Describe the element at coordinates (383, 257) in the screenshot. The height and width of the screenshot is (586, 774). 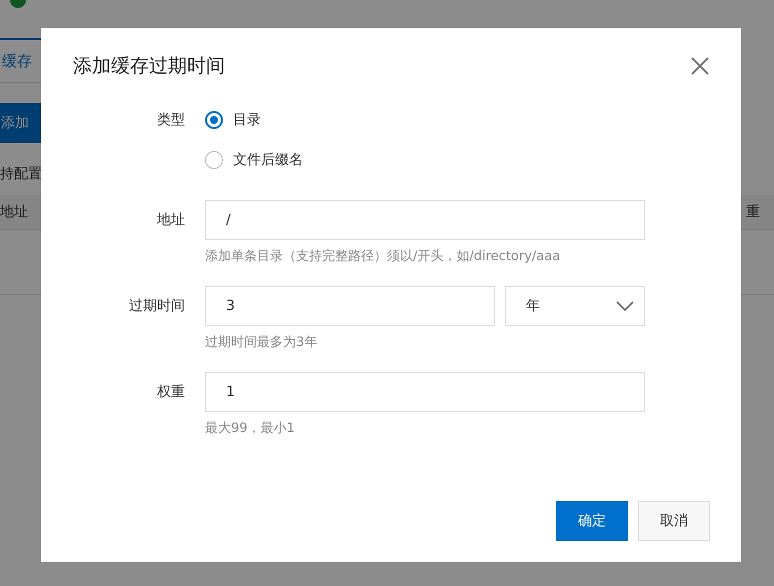
I see `help-text: 添加单条目录（支持完整路径）须以/开头，如/directory/aaa` at that location.